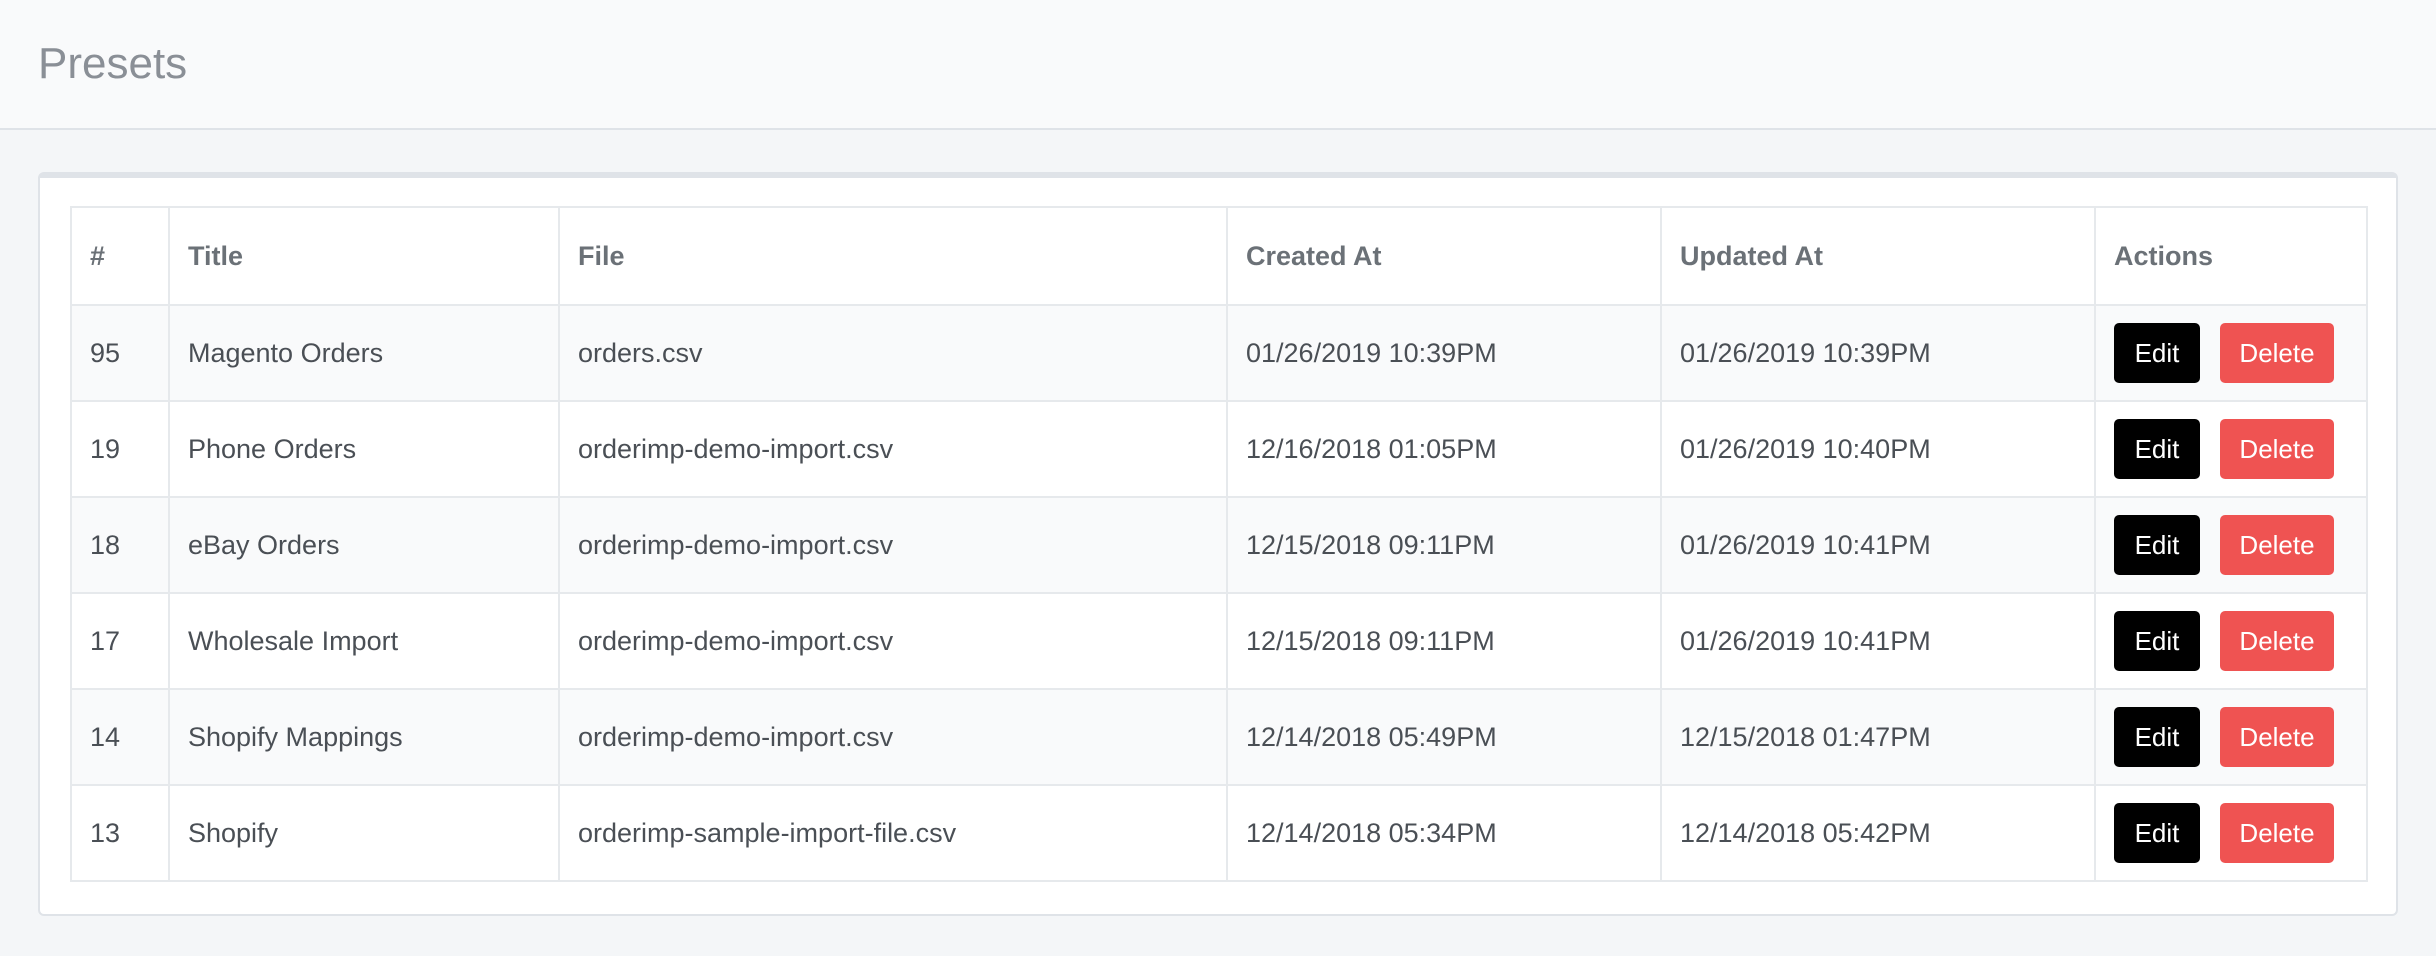  What do you see at coordinates (1878, 833) in the screenshot?
I see `cell-updated-at: 12/14/2018 05:42PM` at bounding box center [1878, 833].